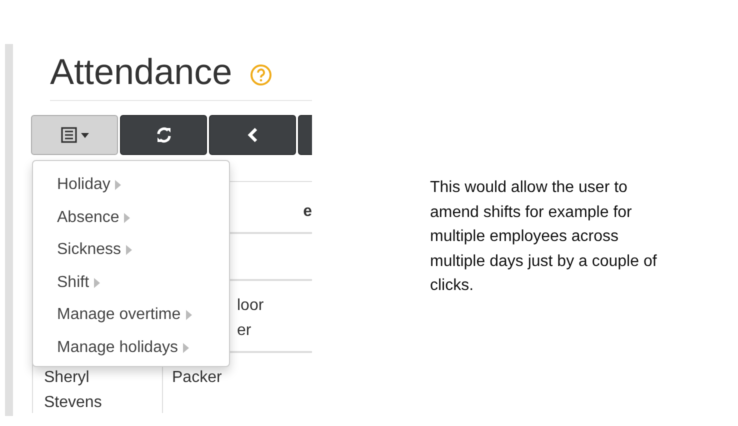 Image resolution: width=738 pixels, height=426 pixels. I want to click on table-cell-text: Sheryl Stevens, so click(73, 390).